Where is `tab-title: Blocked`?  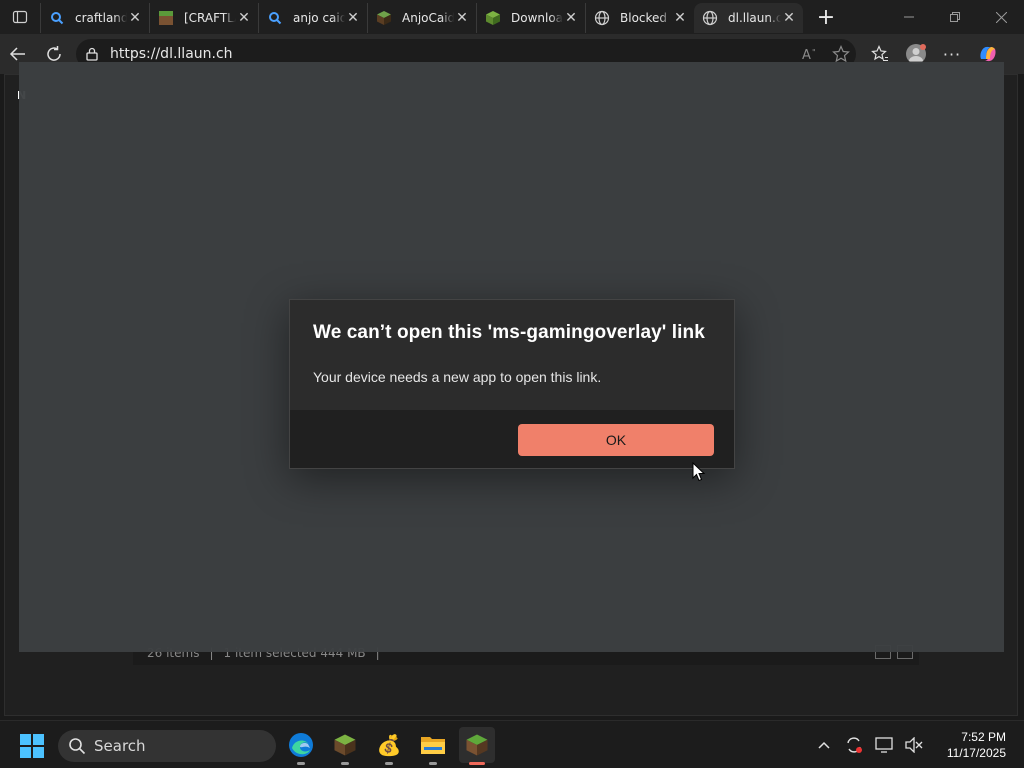 tab-title: Blocked is located at coordinates (644, 18).